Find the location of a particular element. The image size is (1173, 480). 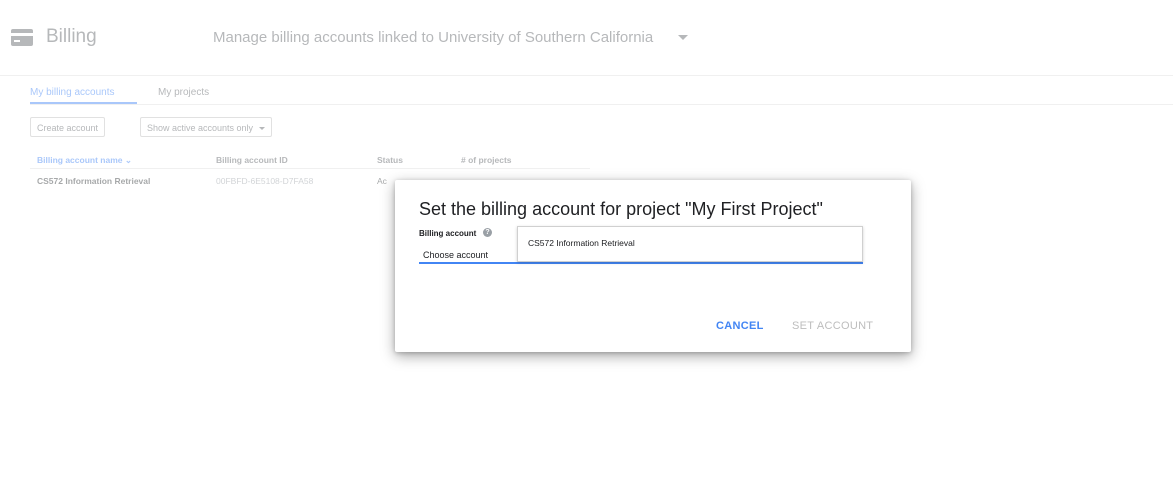

dropdown-option-cs572: CS572 Information Retrieval is located at coordinates (581, 243).